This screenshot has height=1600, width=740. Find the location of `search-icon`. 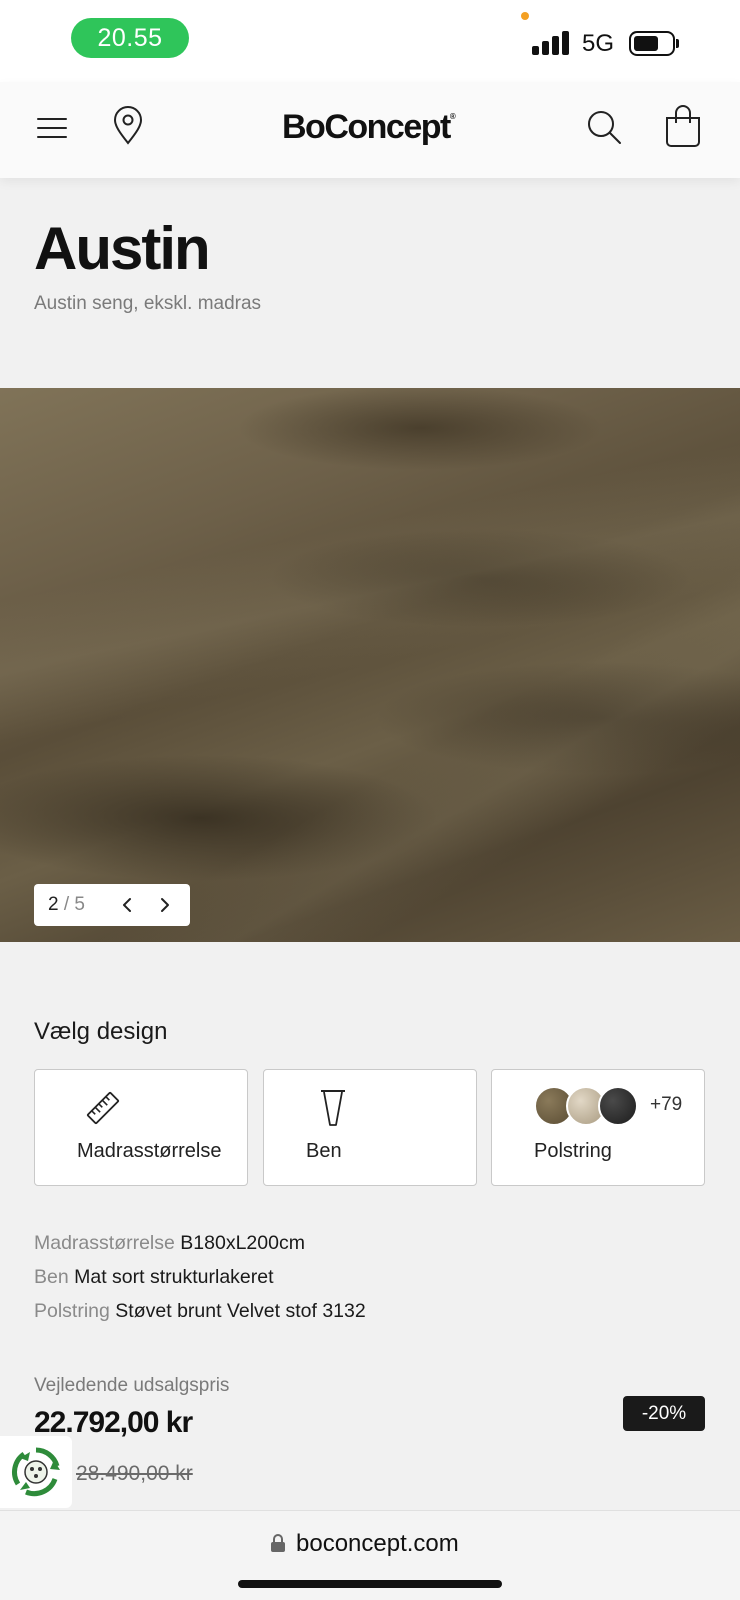

search-icon is located at coordinates (605, 128).